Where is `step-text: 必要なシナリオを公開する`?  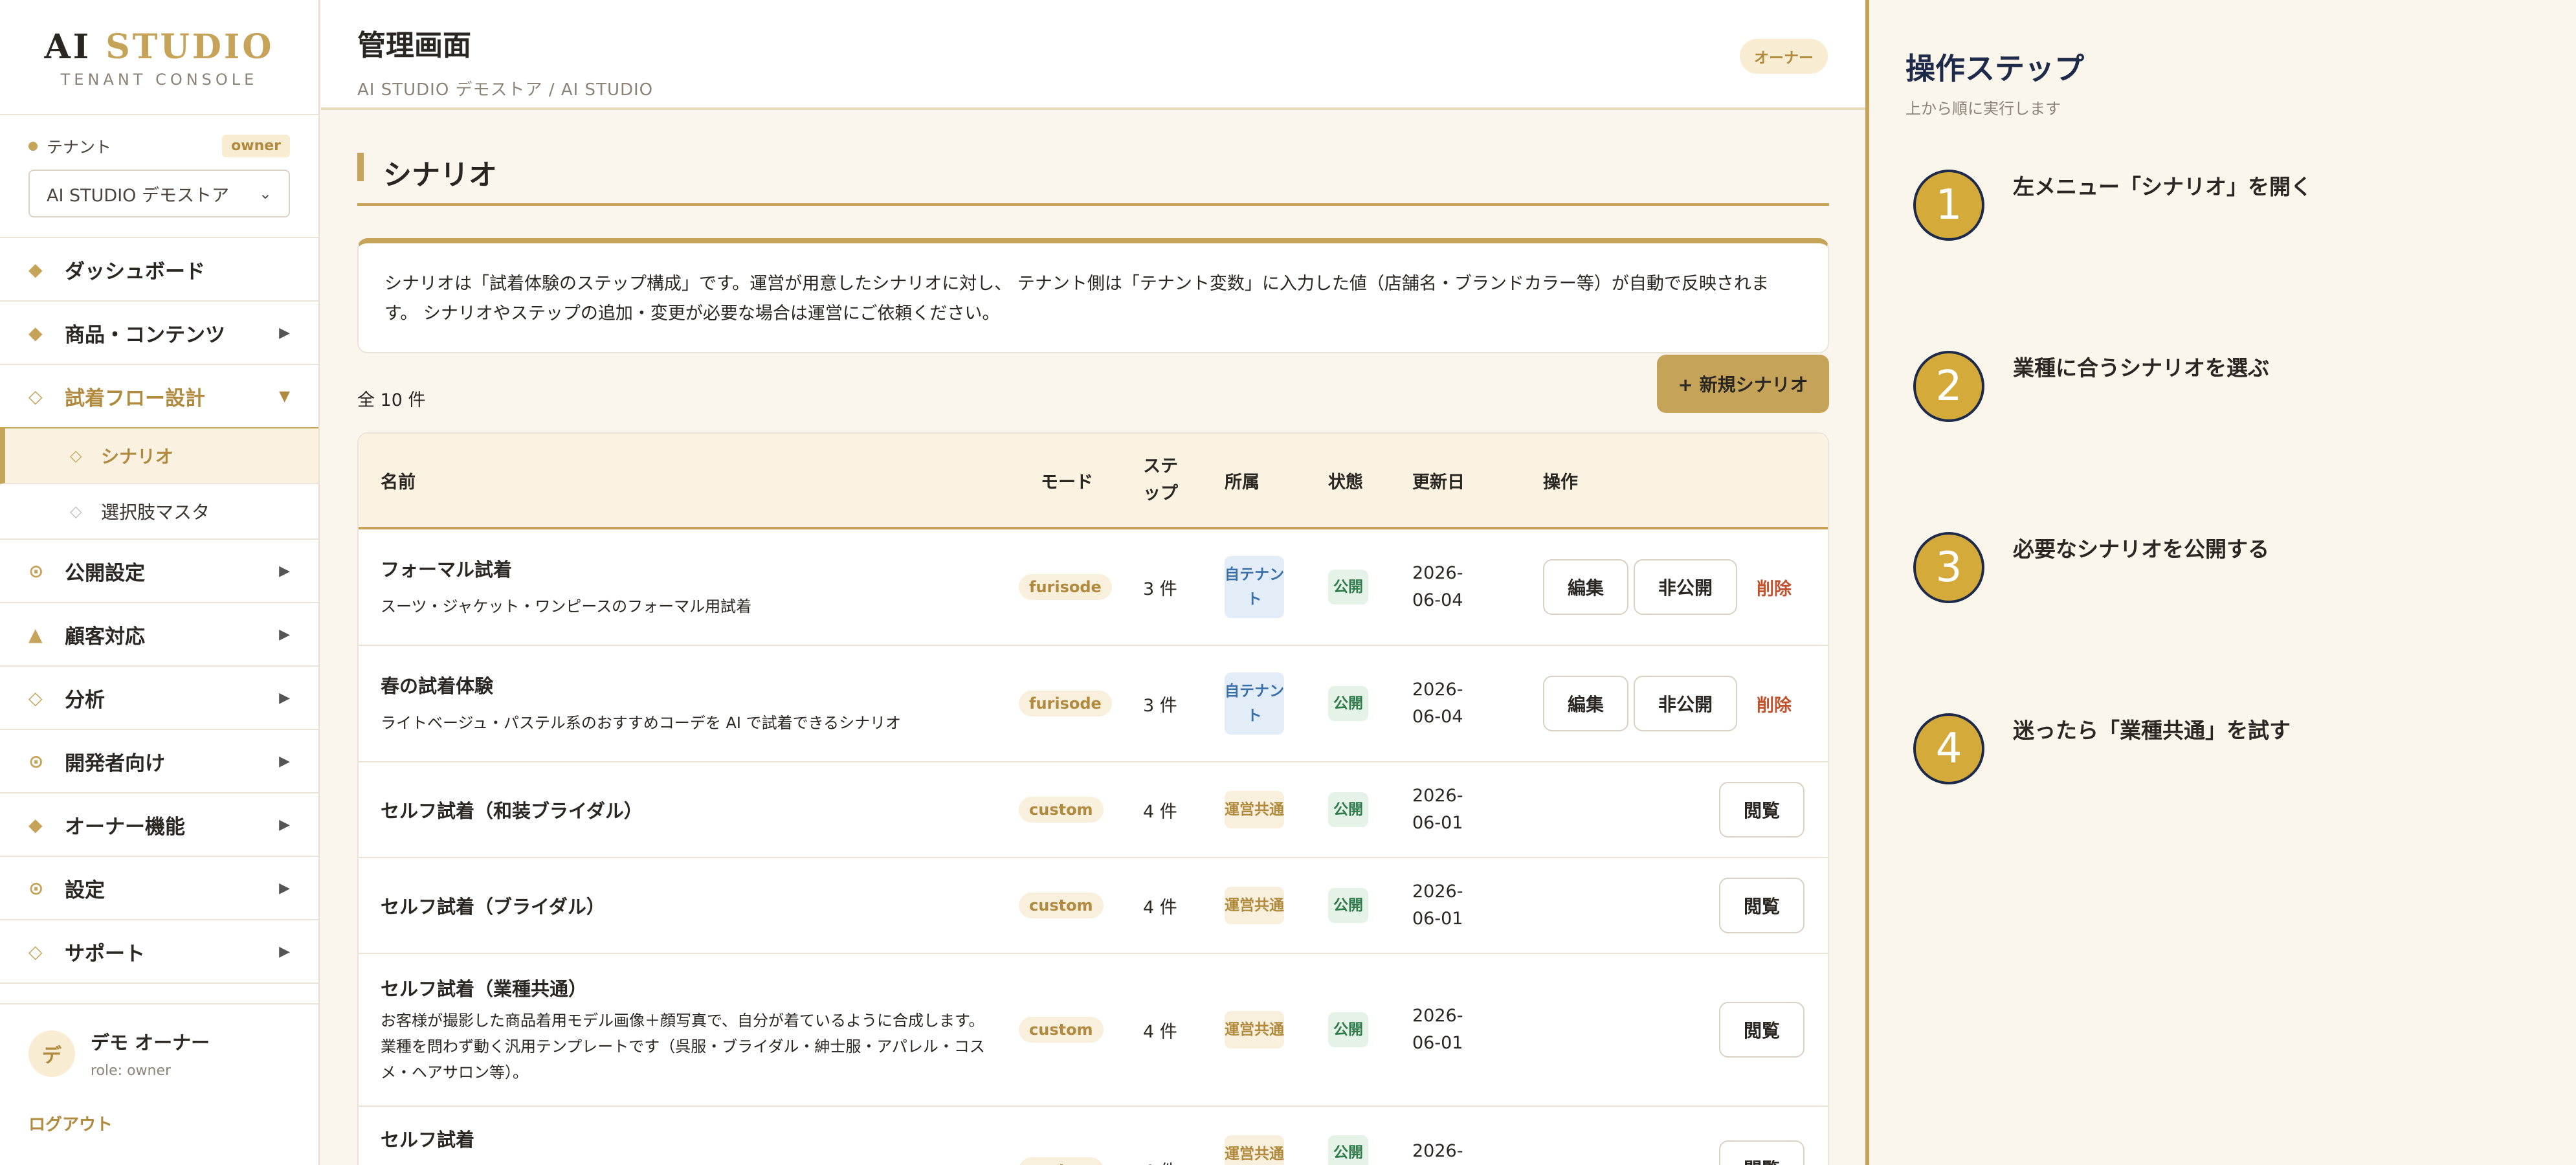 step-text: 必要なシナリオを公開する is located at coordinates (2141, 549).